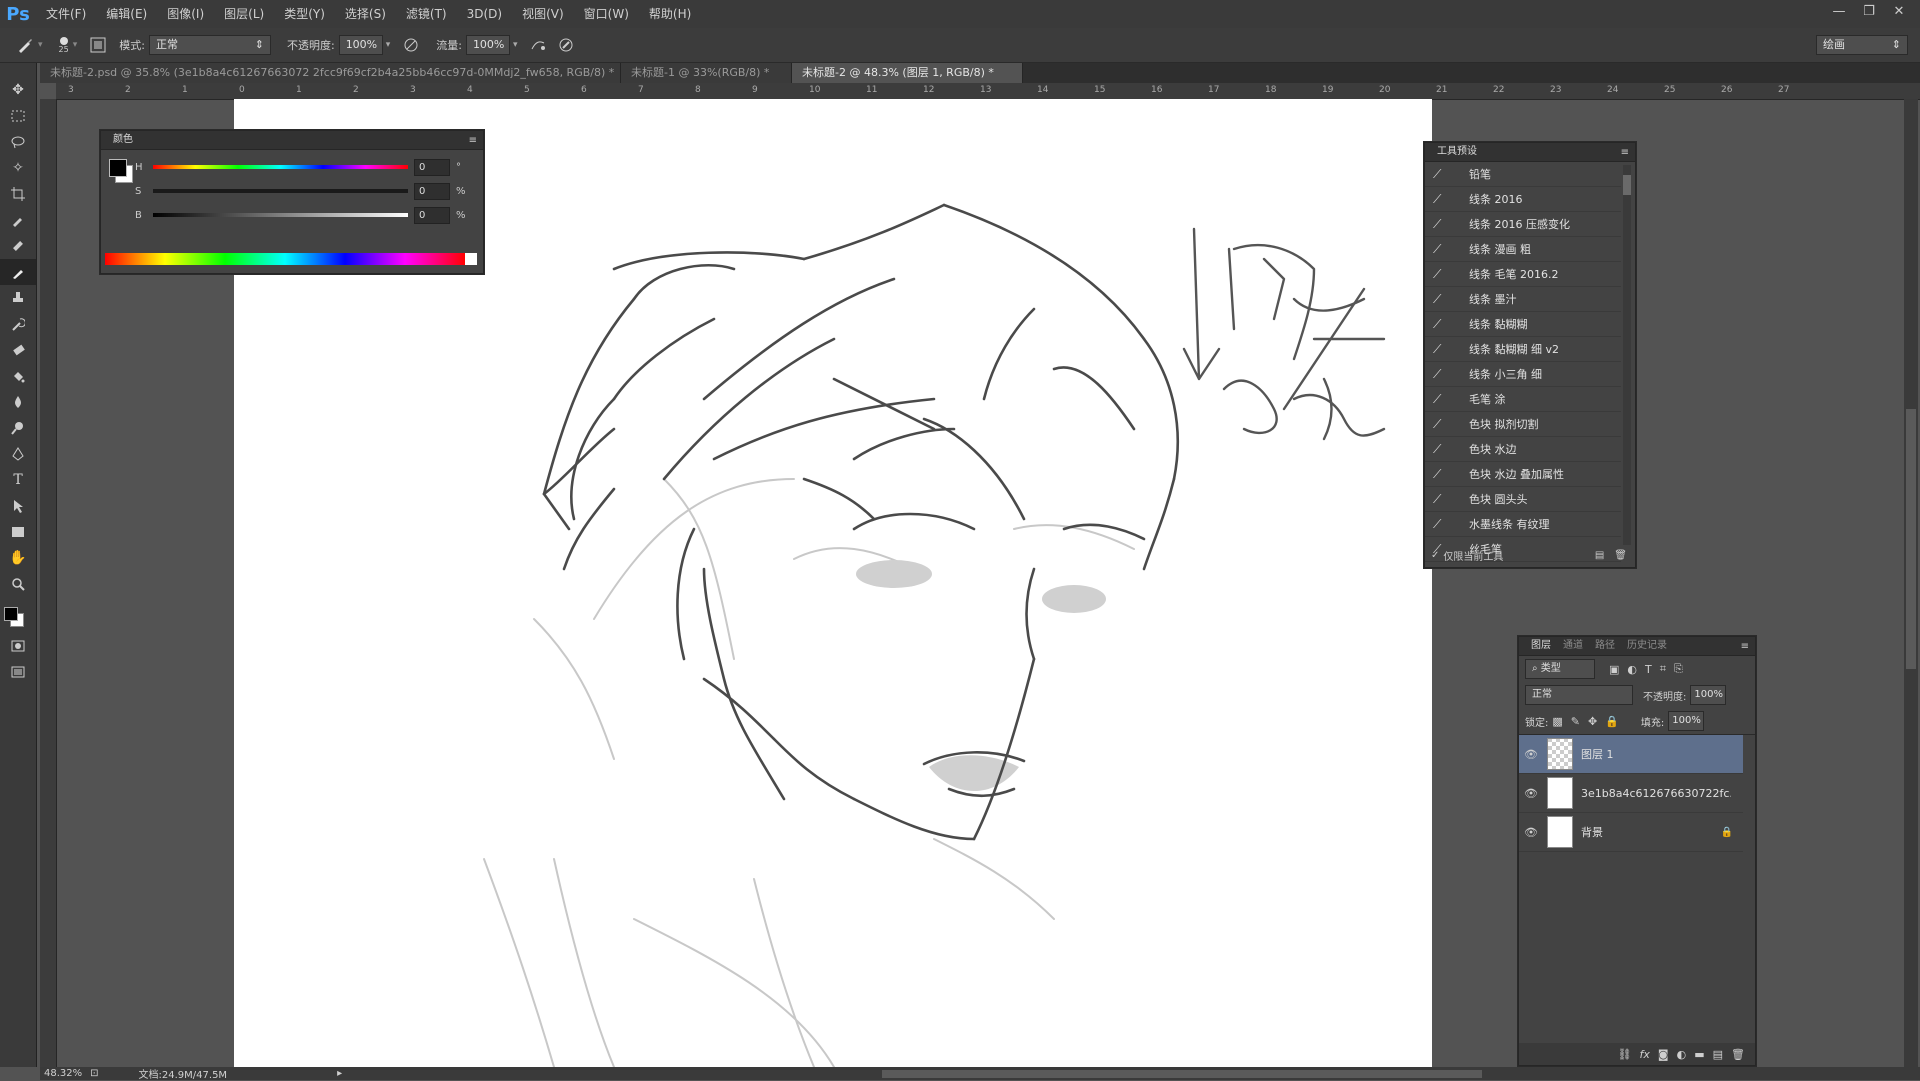 The image size is (1920, 1081). Describe the element at coordinates (1592, 721) in the screenshot. I see `lock-position-icon: ✥` at that location.